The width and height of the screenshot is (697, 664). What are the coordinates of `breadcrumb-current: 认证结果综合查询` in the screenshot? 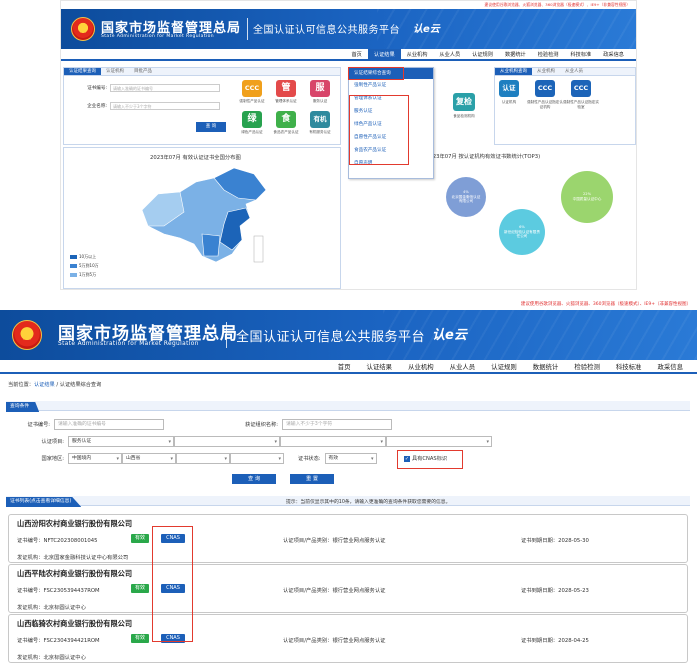 It's located at (80, 385).